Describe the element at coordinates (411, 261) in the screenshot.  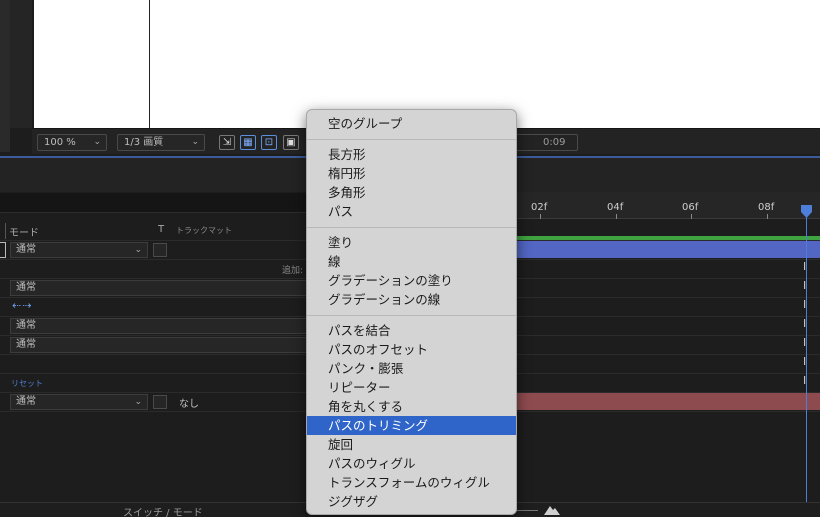
I see `menu-item-stroke: 線` at that location.